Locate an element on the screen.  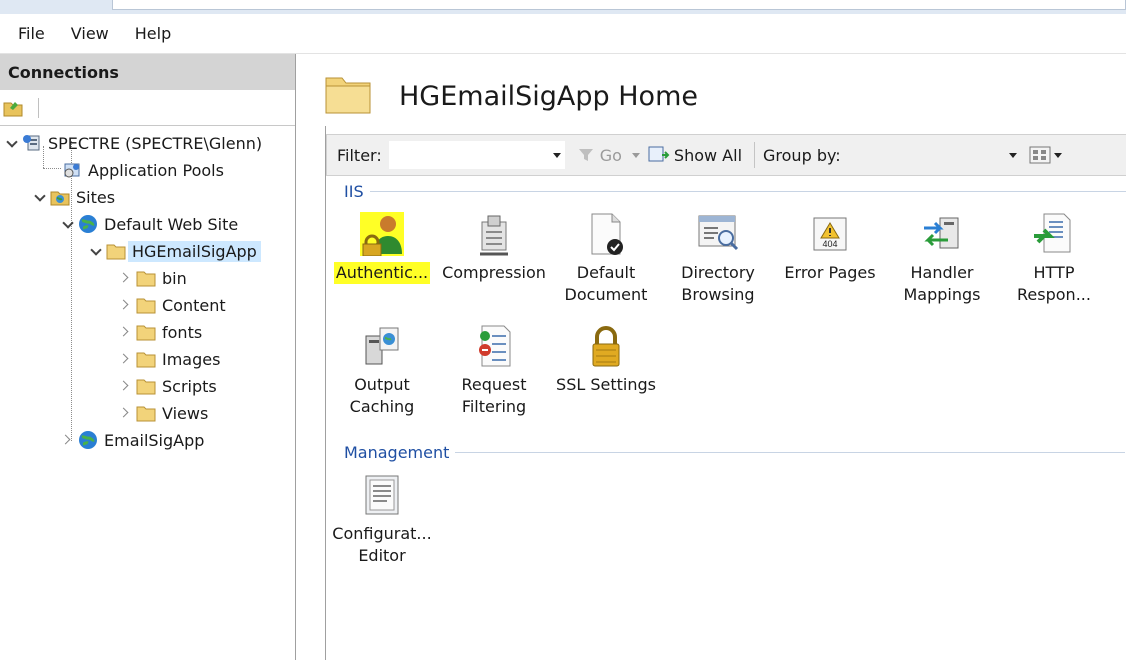
menu-view: View is located at coordinates (90, 33).